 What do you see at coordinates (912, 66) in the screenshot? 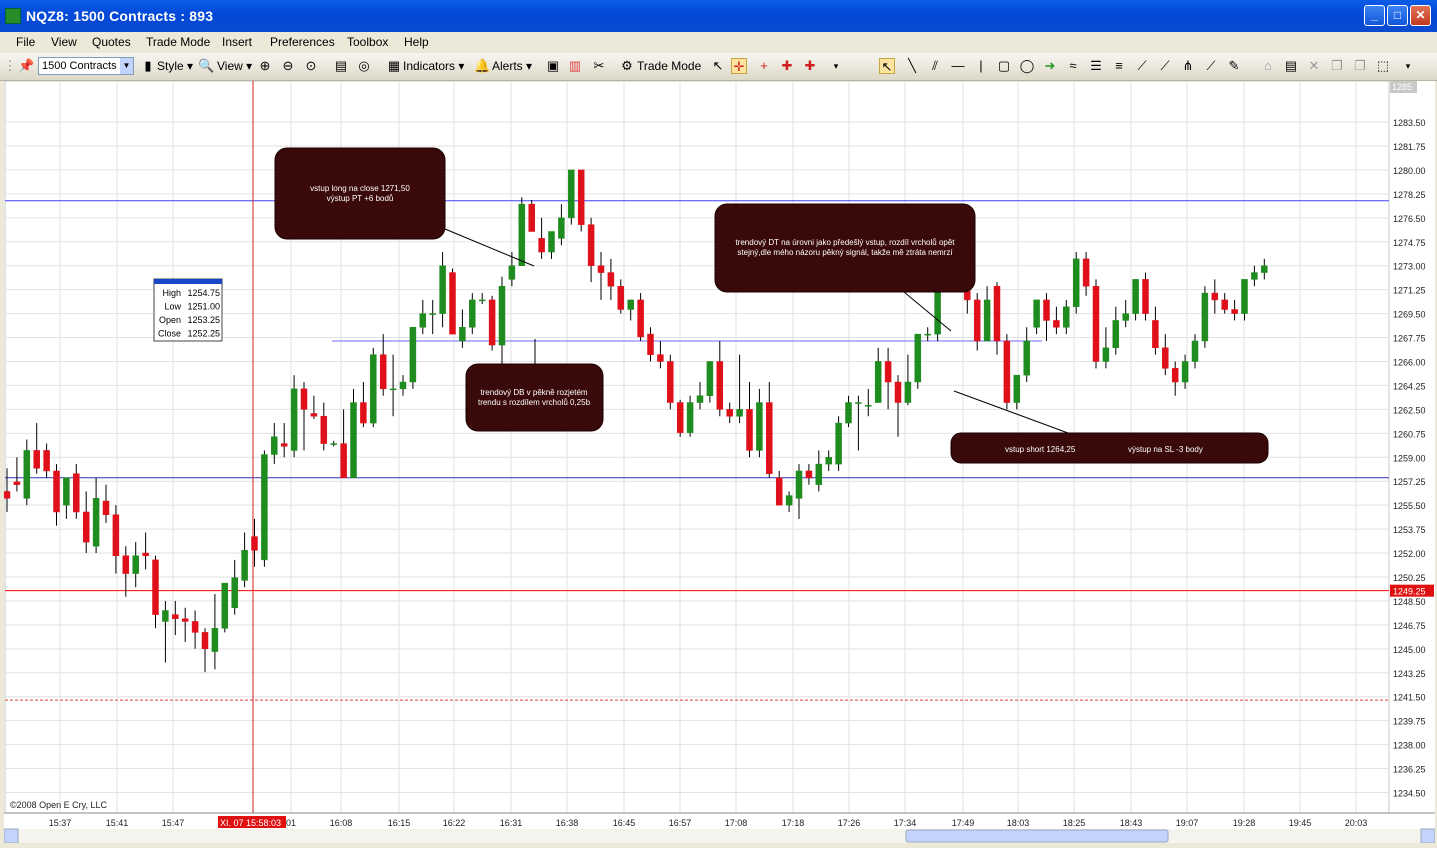
I see `line-tool-icon: ╲` at bounding box center [912, 66].